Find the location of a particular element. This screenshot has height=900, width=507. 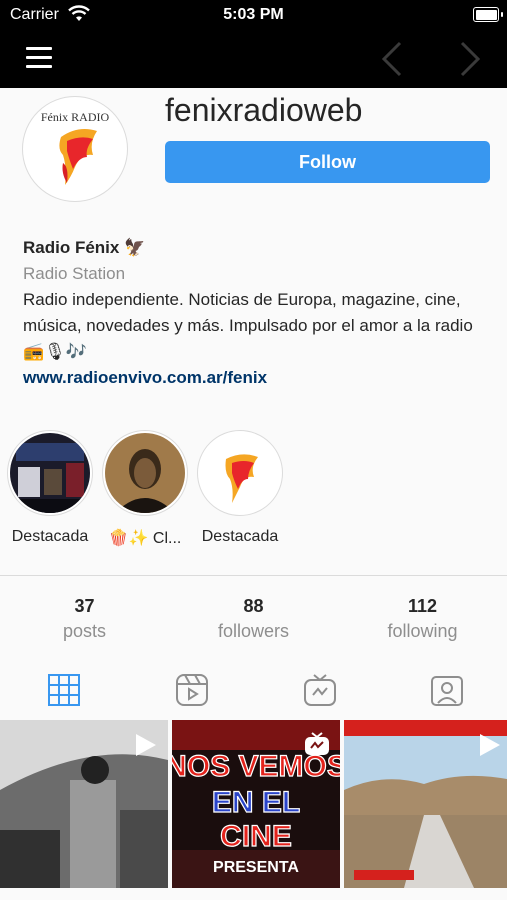

forward-chevron-icon is located at coordinates (470, 61).